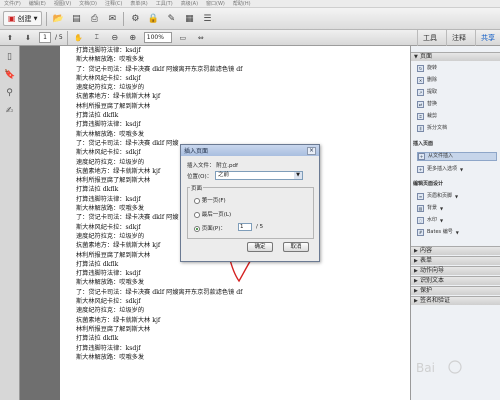 This screenshot has width=500, height=400. I want to click on create-button: ▣ 创建 ▼, so click(23, 18).